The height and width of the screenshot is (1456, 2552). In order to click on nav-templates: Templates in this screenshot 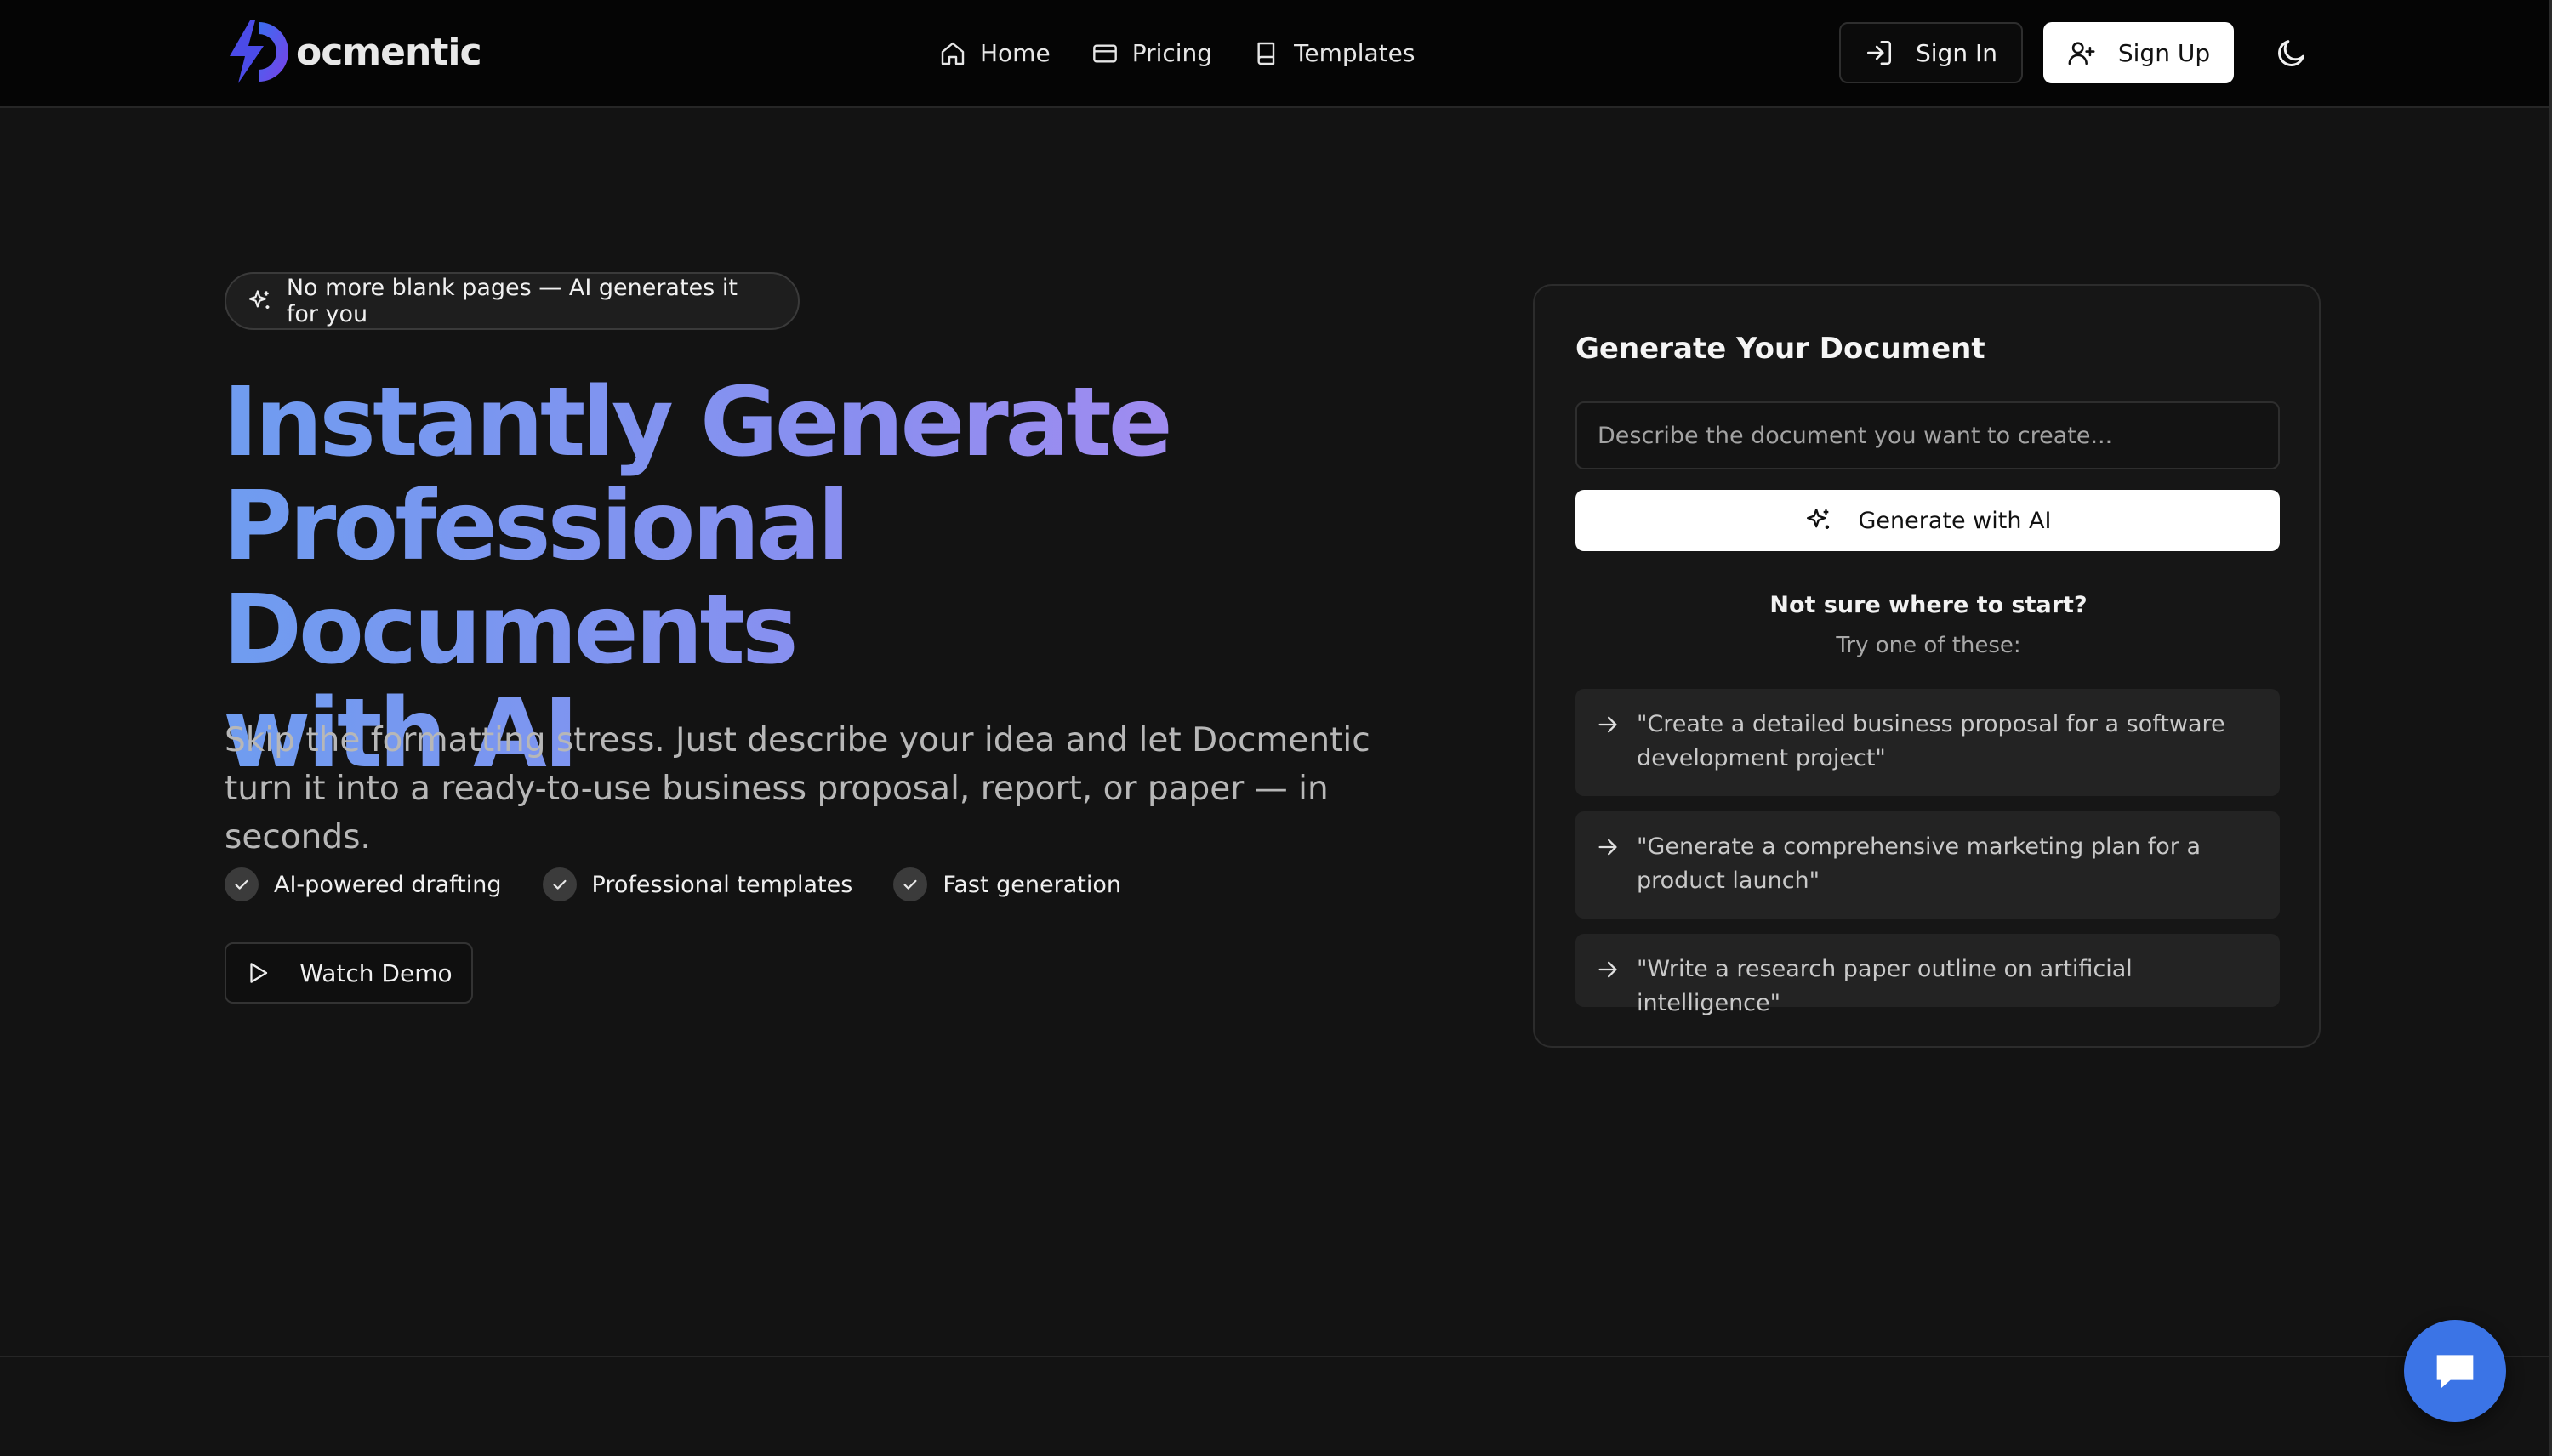, I will do `click(1334, 53)`.